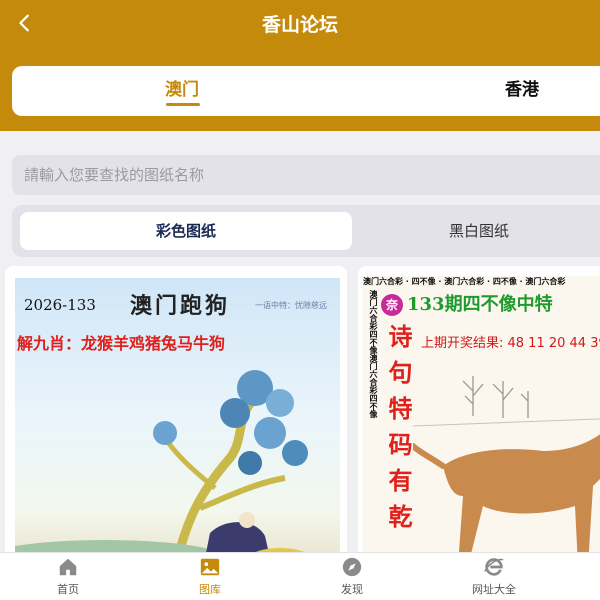 The height and width of the screenshot is (600, 600). What do you see at coordinates (352, 567) in the screenshot?
I see `compass-icon` at bounding box center [352, 567].